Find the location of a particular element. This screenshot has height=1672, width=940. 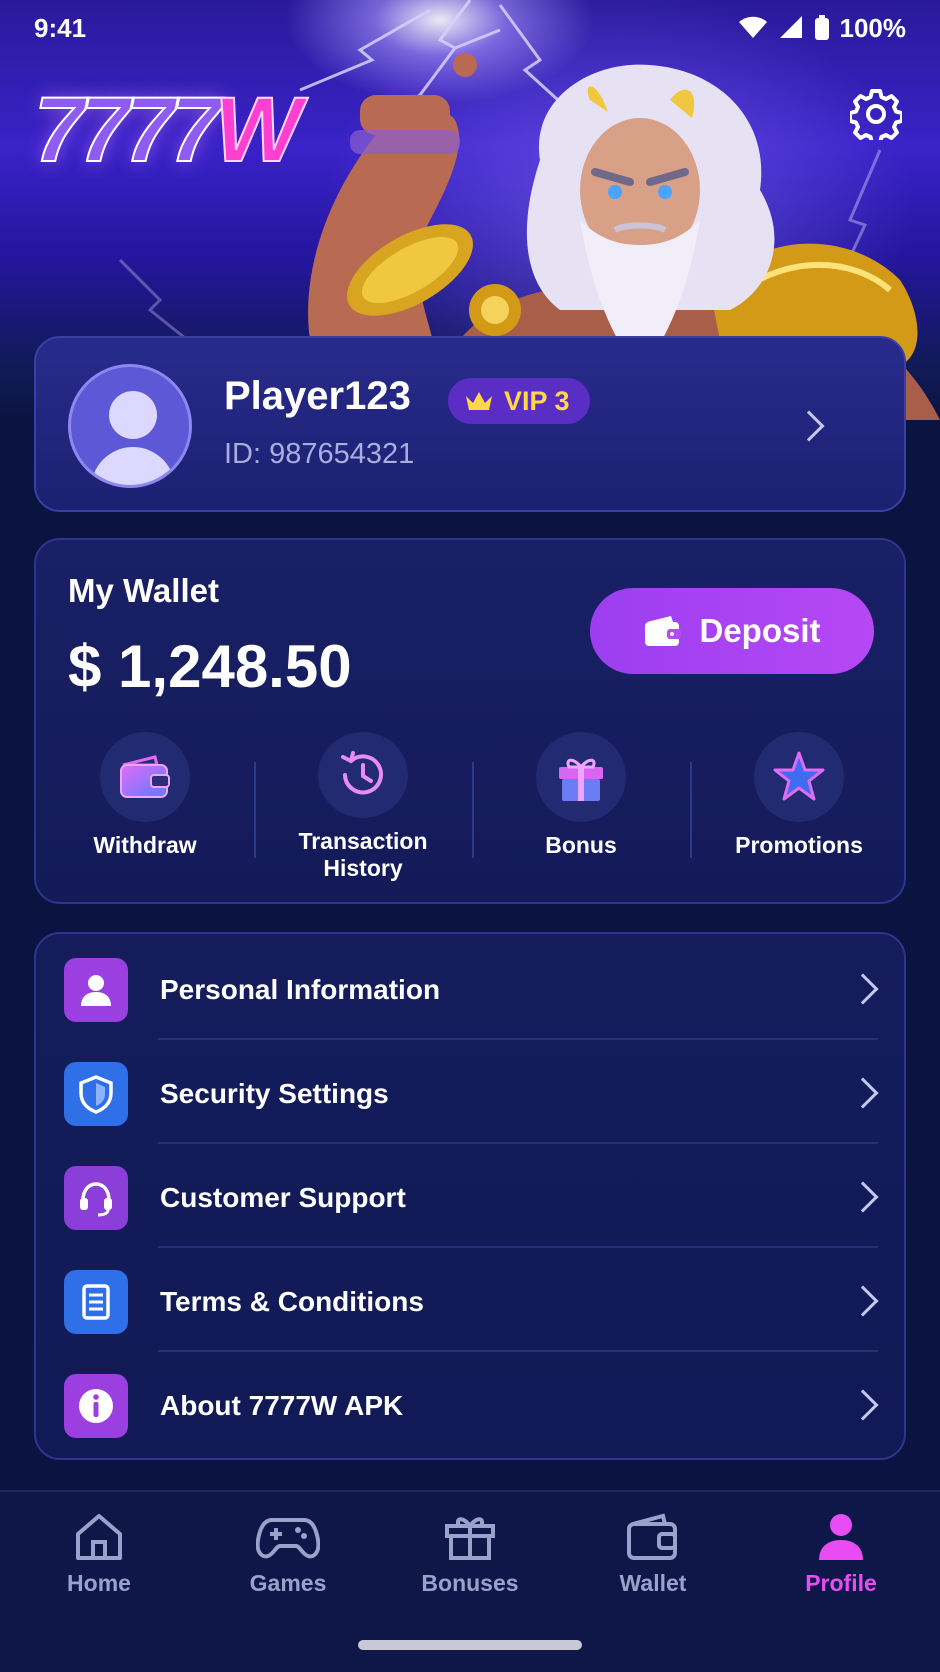

gamepad-icon is located at coordinates (288, 1538).